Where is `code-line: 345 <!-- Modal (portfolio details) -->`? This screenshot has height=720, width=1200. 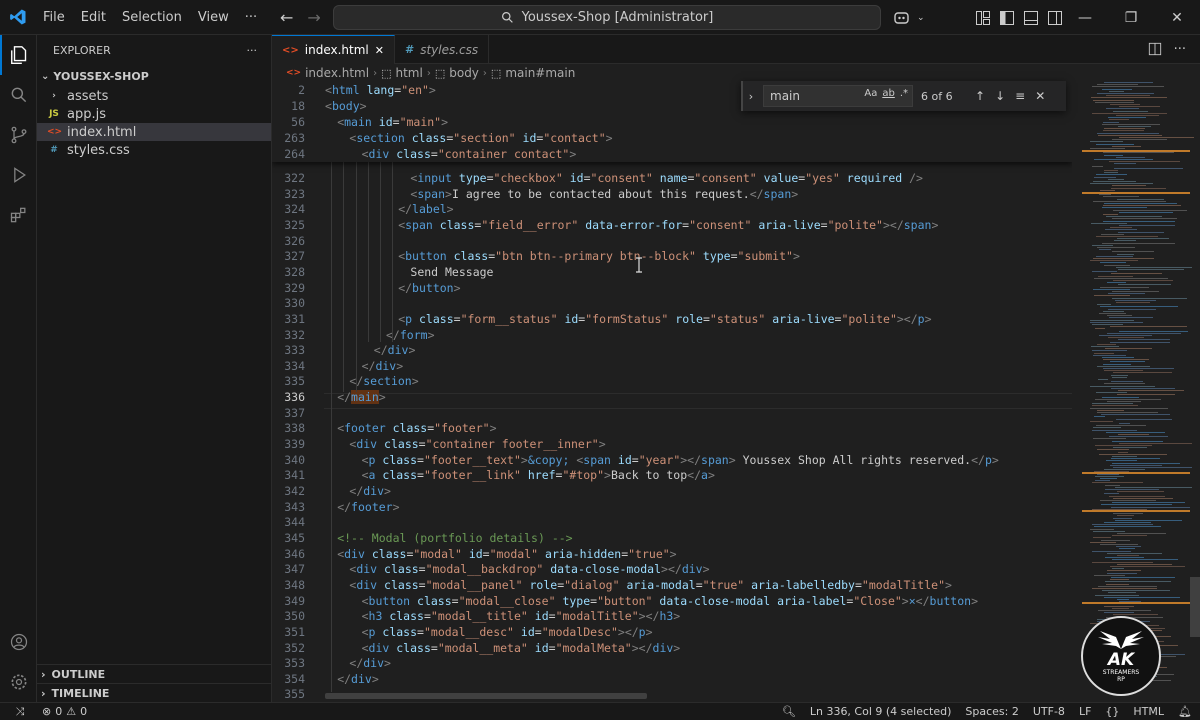 code-line: 345 <!-- Modal (portfolio details) --> is located at coordinates (672, 538).